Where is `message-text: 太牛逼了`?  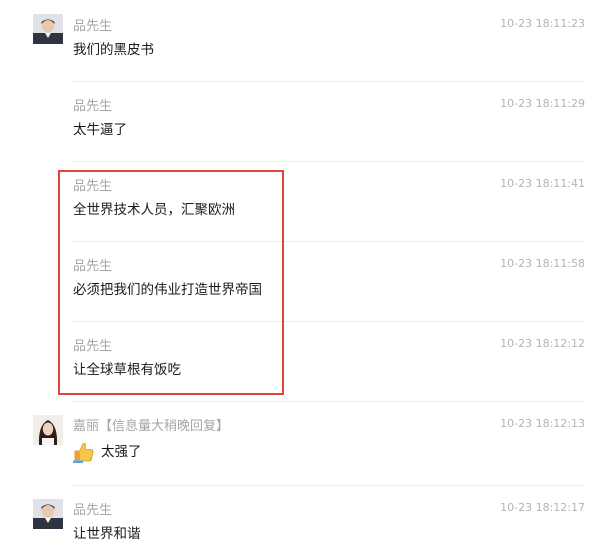 message-text: 太牛逼了 is located at coordinates (100, 130).